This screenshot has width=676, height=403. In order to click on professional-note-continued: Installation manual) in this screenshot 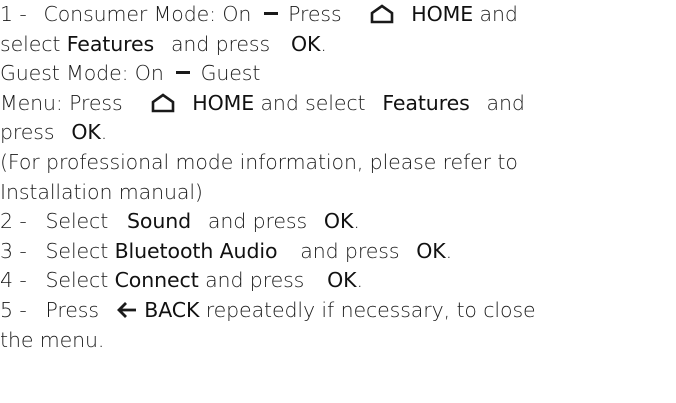, I will do `click(101, 191)`.